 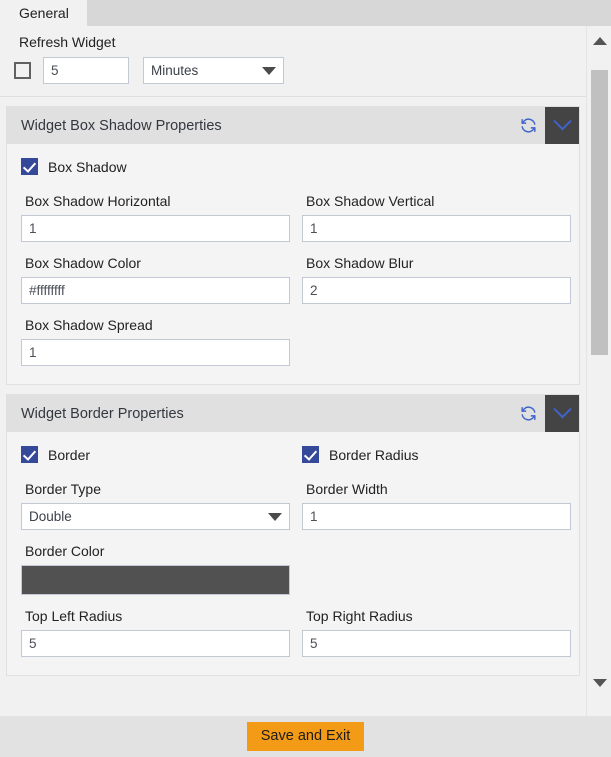 What do you see at coordinates (33, 352) in the screenshot?
I see `box-shadow-spread-value: 1` at bounding box center [33, 352].